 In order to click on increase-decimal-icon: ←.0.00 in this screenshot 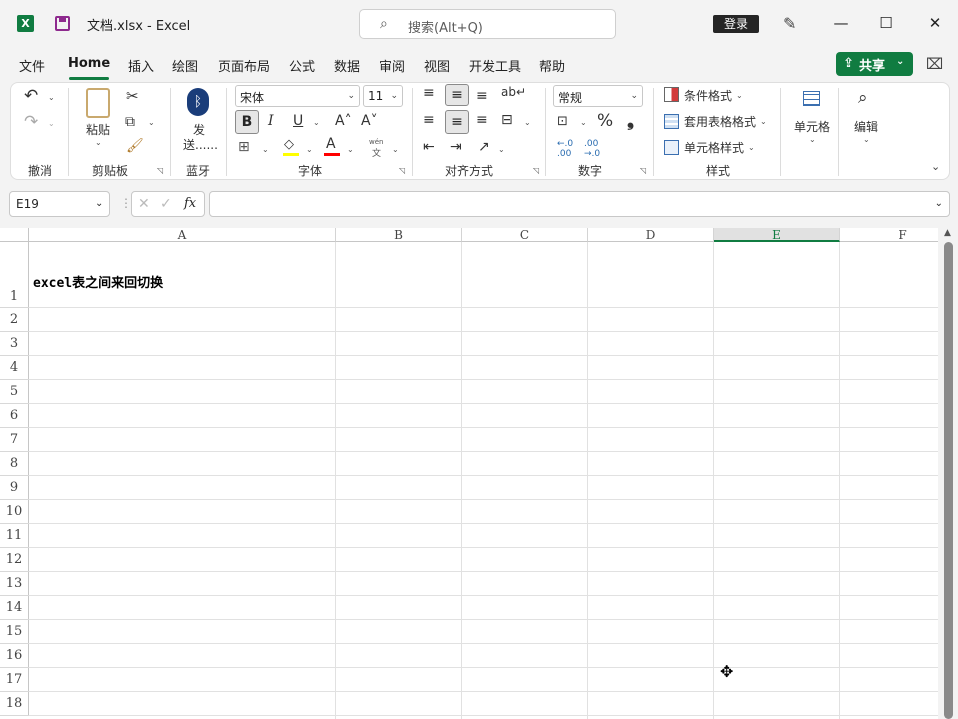, I will do `click(565, 149)`.